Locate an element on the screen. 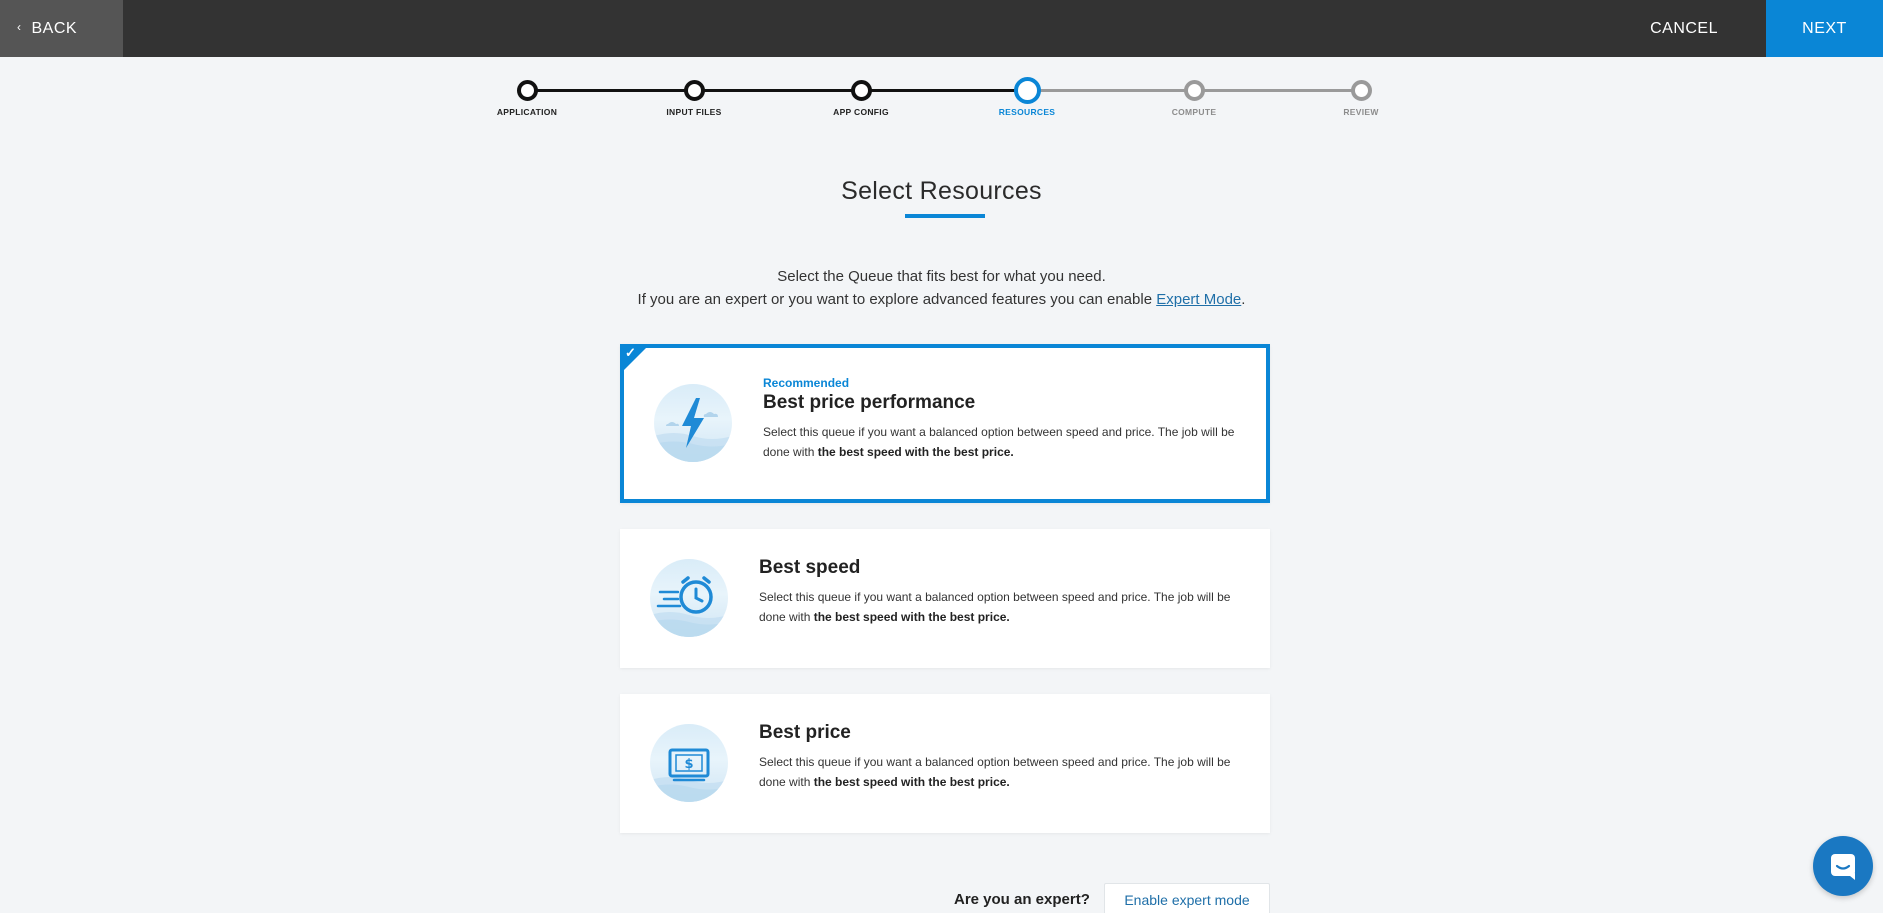  step-app-config: APP CONFIG is located at coordinates (861, 98).